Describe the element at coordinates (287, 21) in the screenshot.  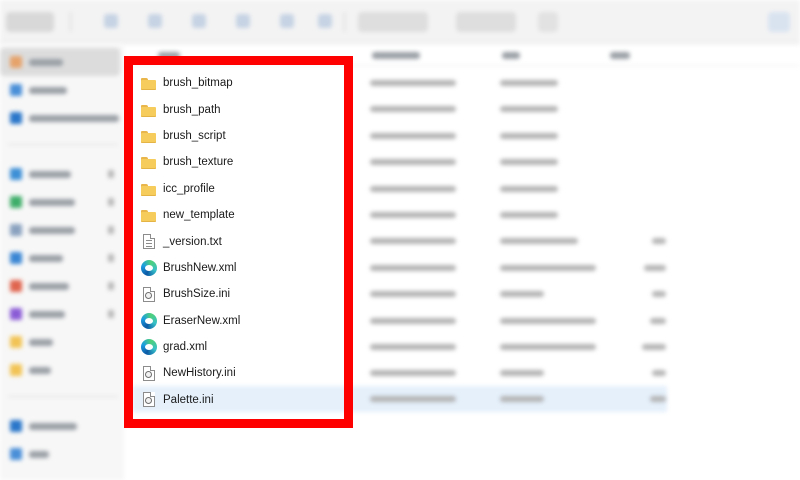
I see `share-icon` at that location.